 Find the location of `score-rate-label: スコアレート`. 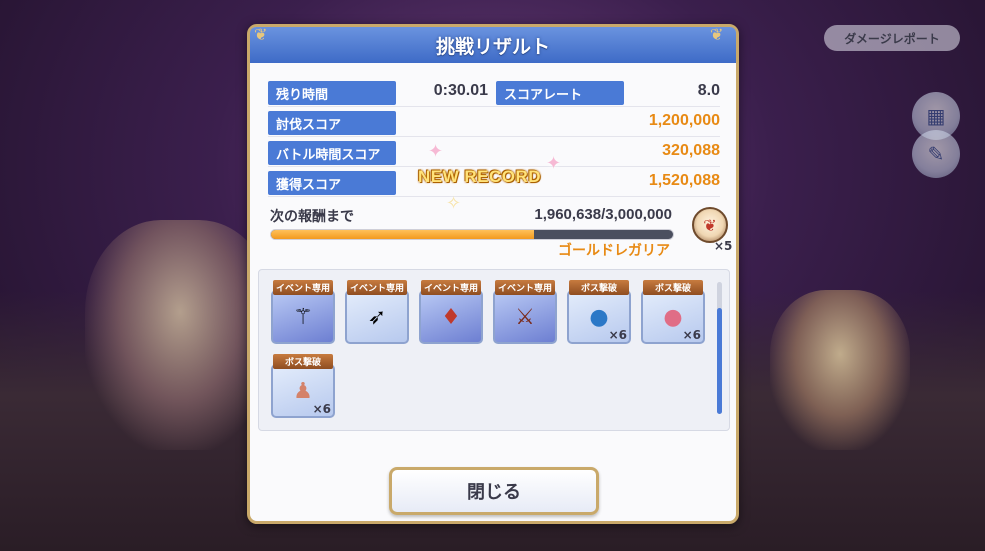

score-rate-label: スコアレート is located at coordinates (560, 93).